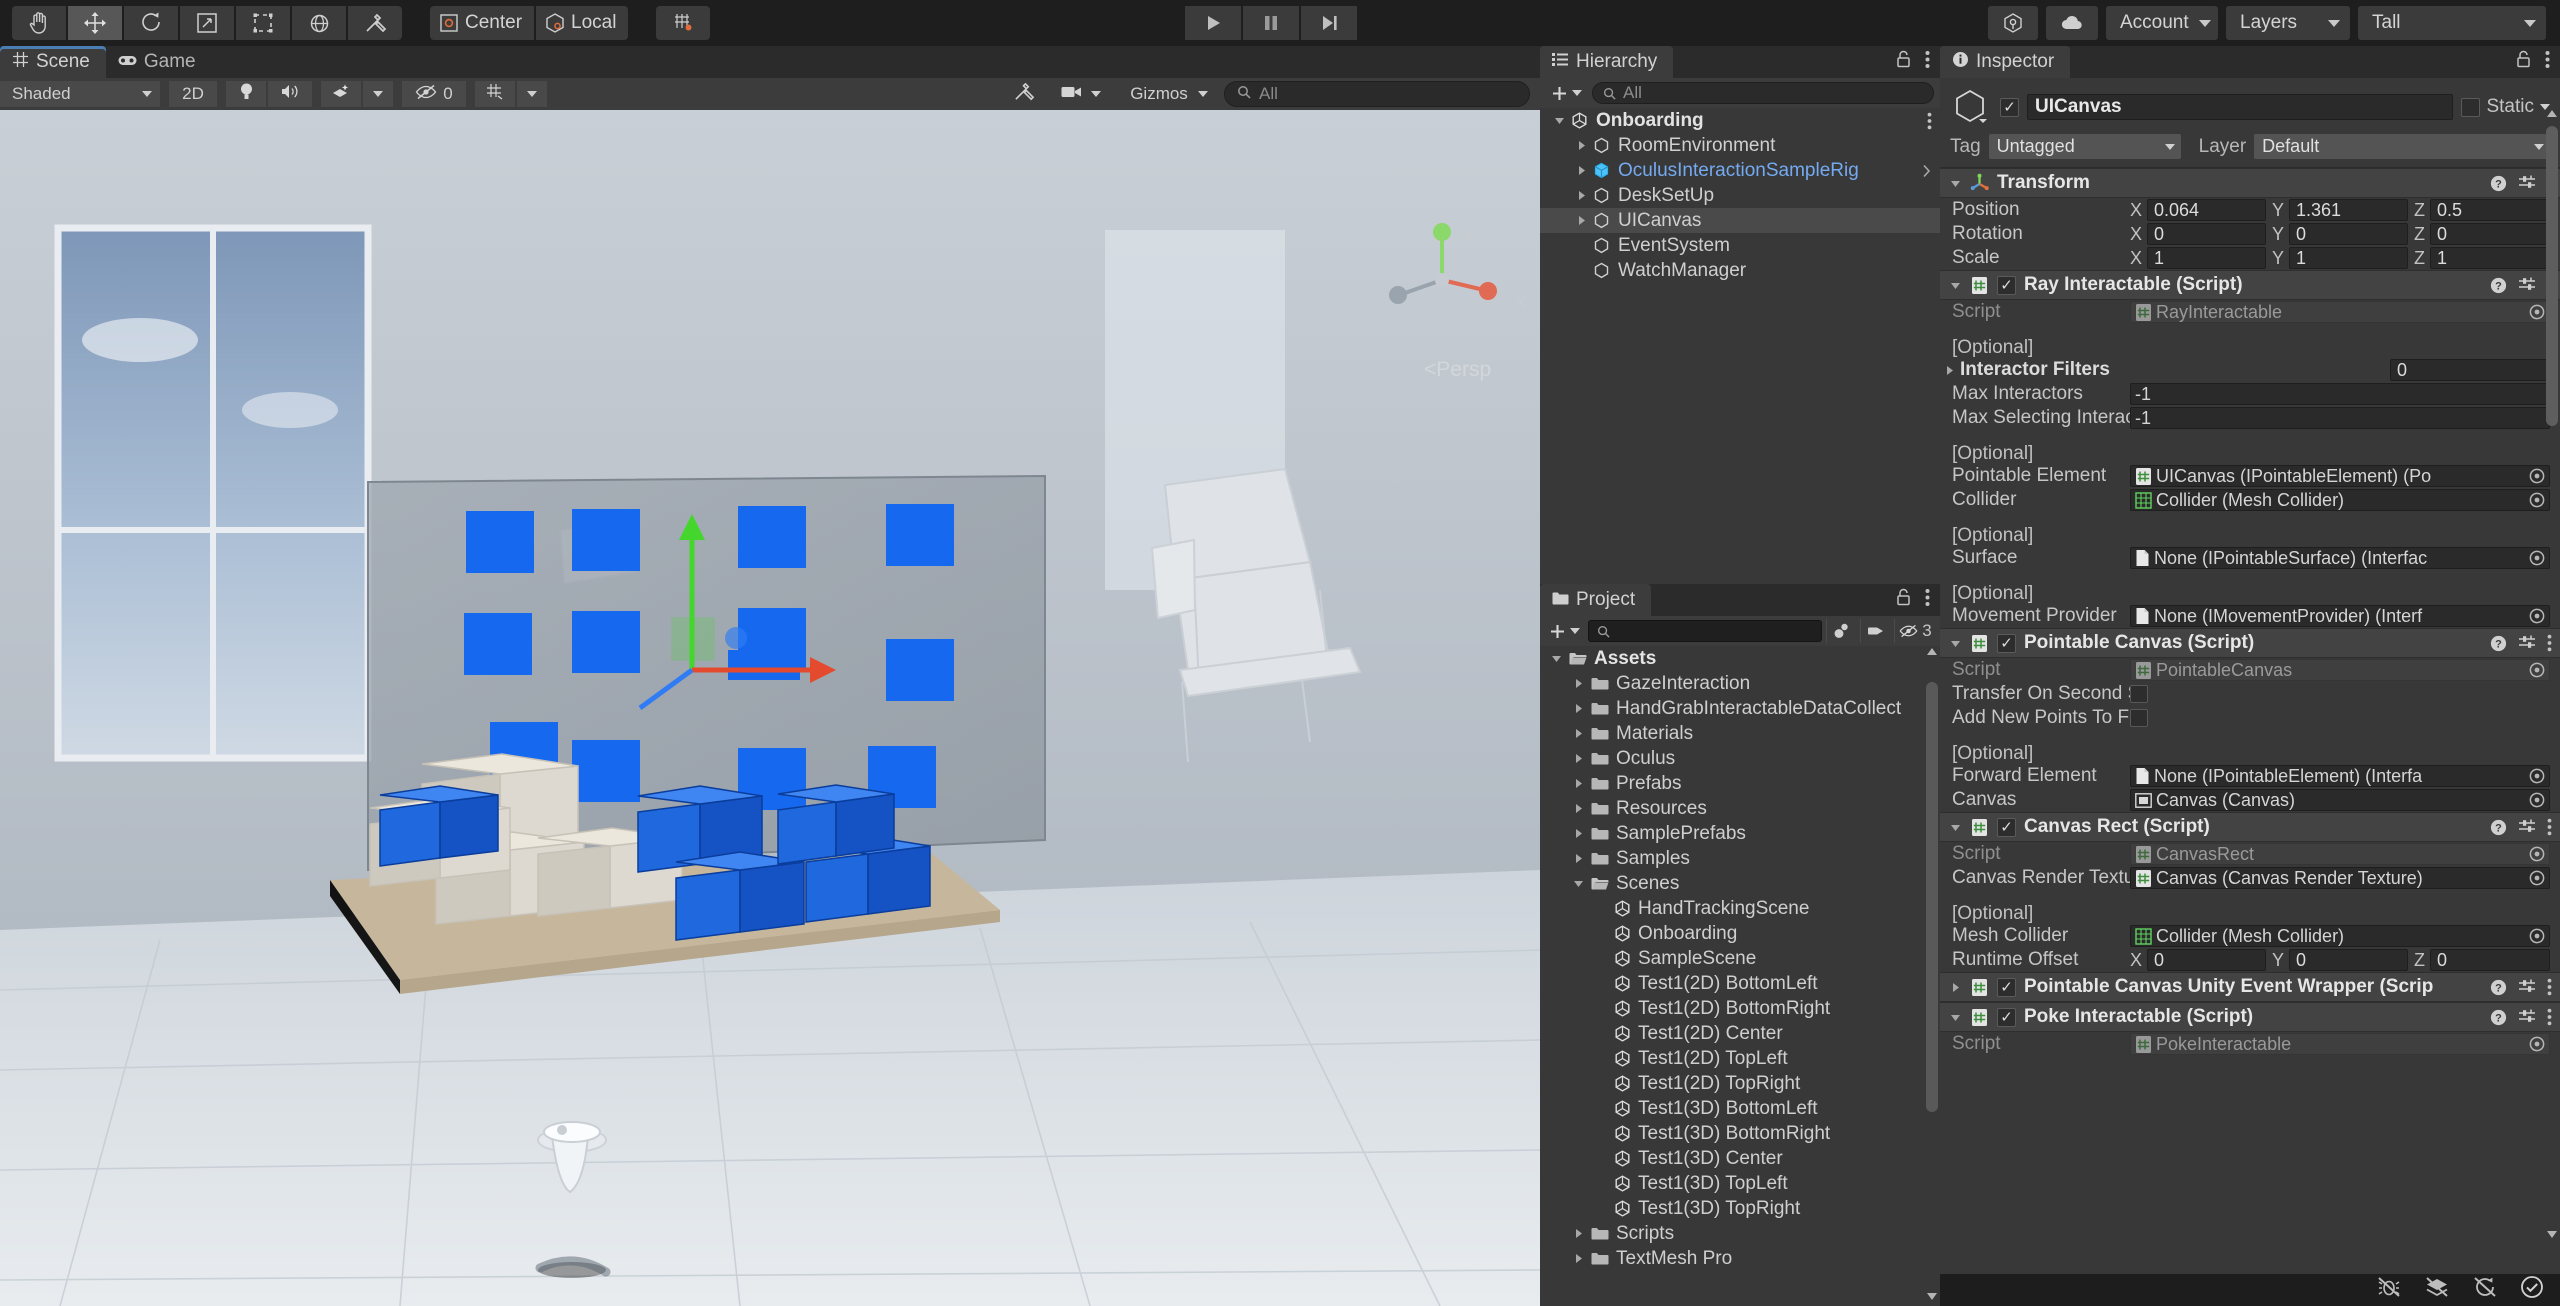 The image size is (2560, 1306). Describe the element at coordinates (1740, 758) in the screenshot. I see `project-item: Oculus` at that location.